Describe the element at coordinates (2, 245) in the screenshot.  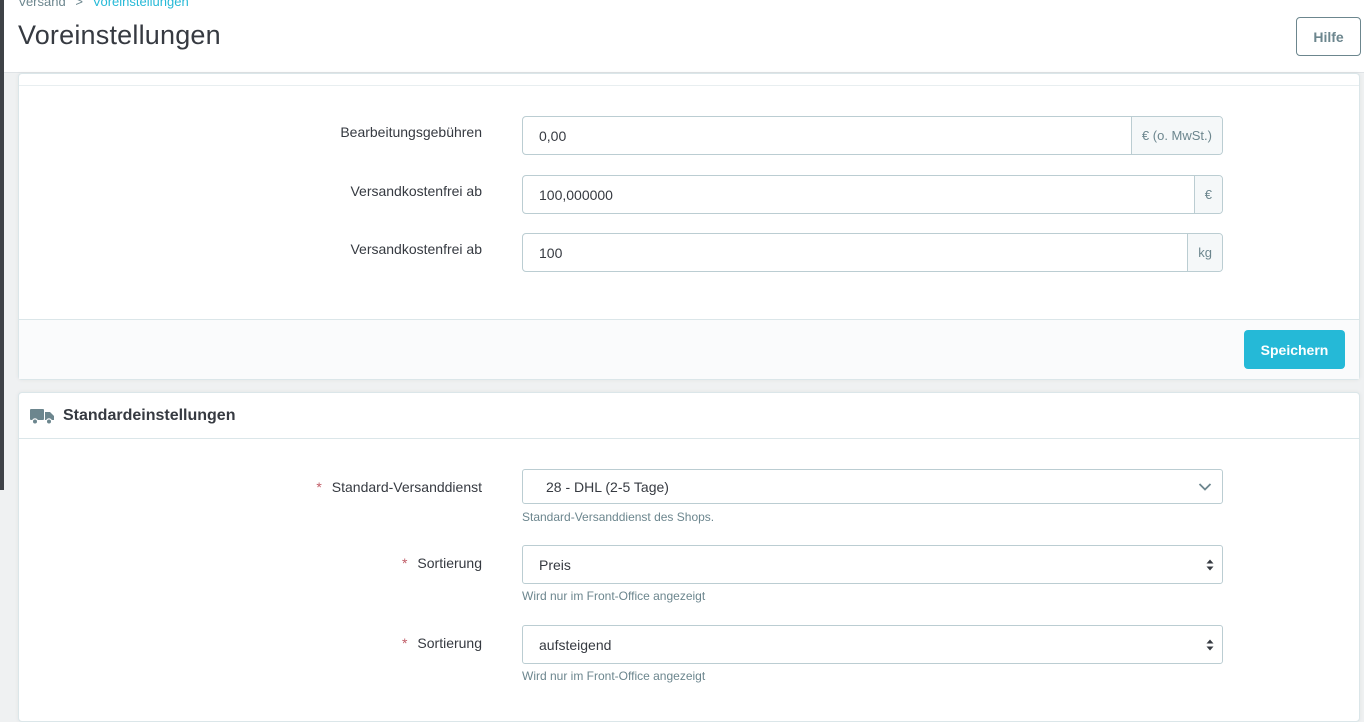
I see `sidebar-edge` at that location.